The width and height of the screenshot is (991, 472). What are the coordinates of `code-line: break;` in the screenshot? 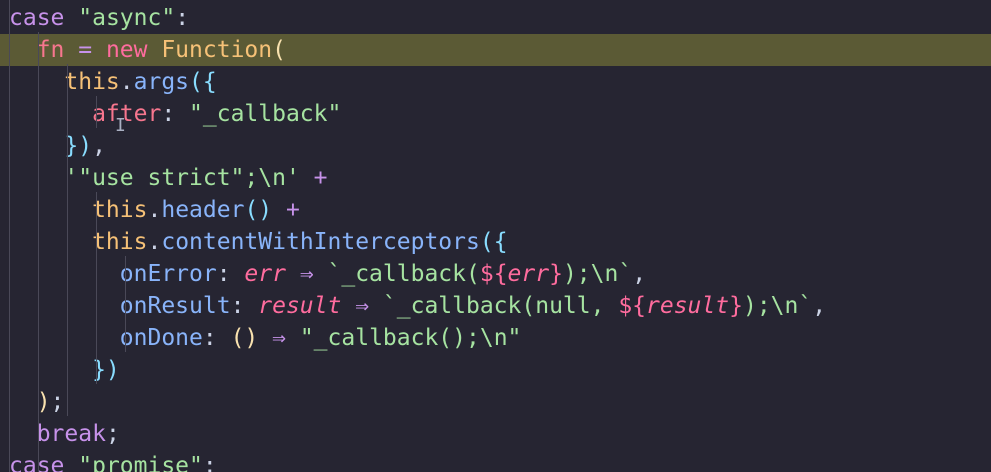 It's located at (495, 434).